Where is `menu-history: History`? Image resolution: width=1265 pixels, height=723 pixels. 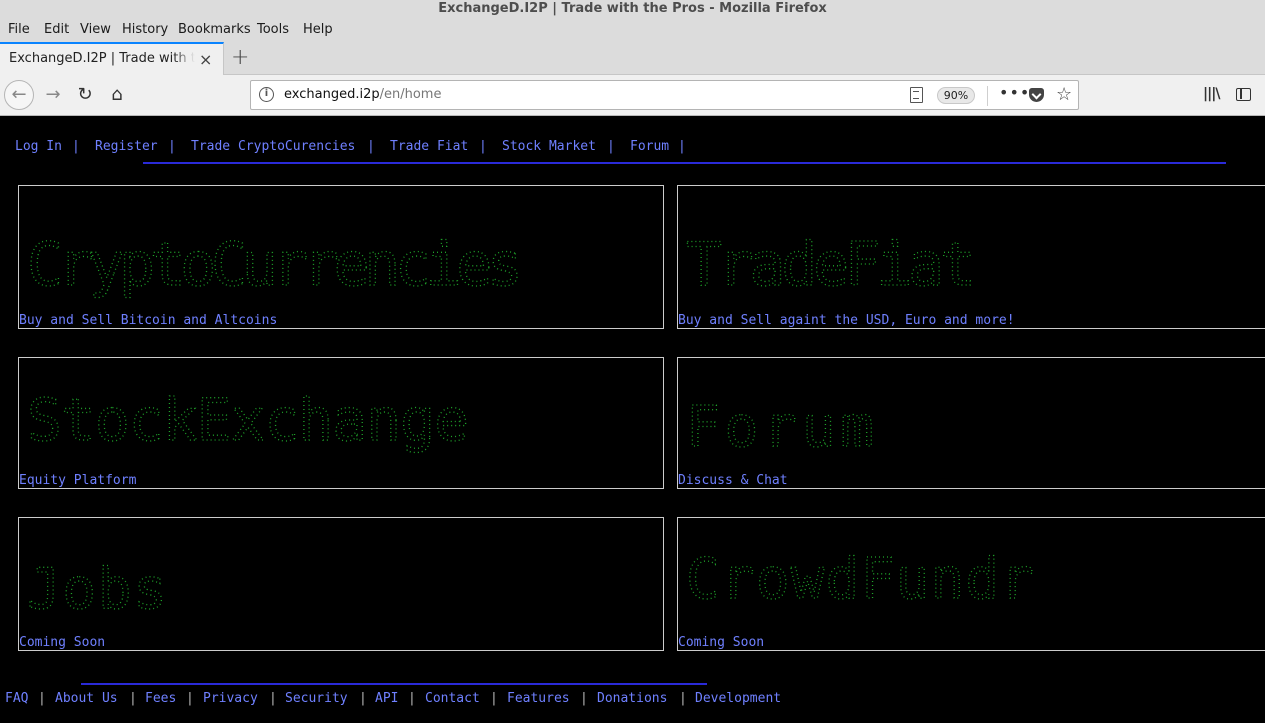 menu-history: History is located at coordinates (145, 29).